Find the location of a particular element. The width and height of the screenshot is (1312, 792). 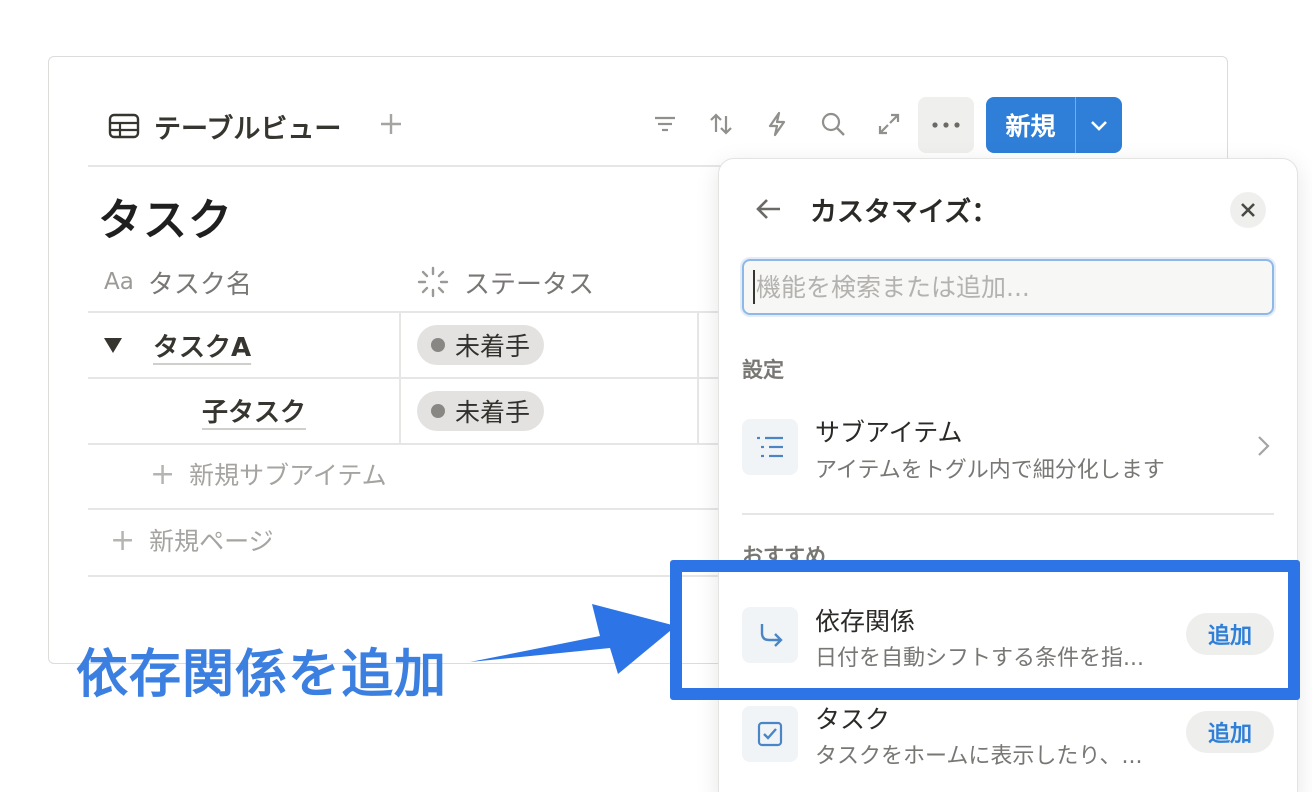

column-header-status: ステータス is located at coordinates (505, 282).